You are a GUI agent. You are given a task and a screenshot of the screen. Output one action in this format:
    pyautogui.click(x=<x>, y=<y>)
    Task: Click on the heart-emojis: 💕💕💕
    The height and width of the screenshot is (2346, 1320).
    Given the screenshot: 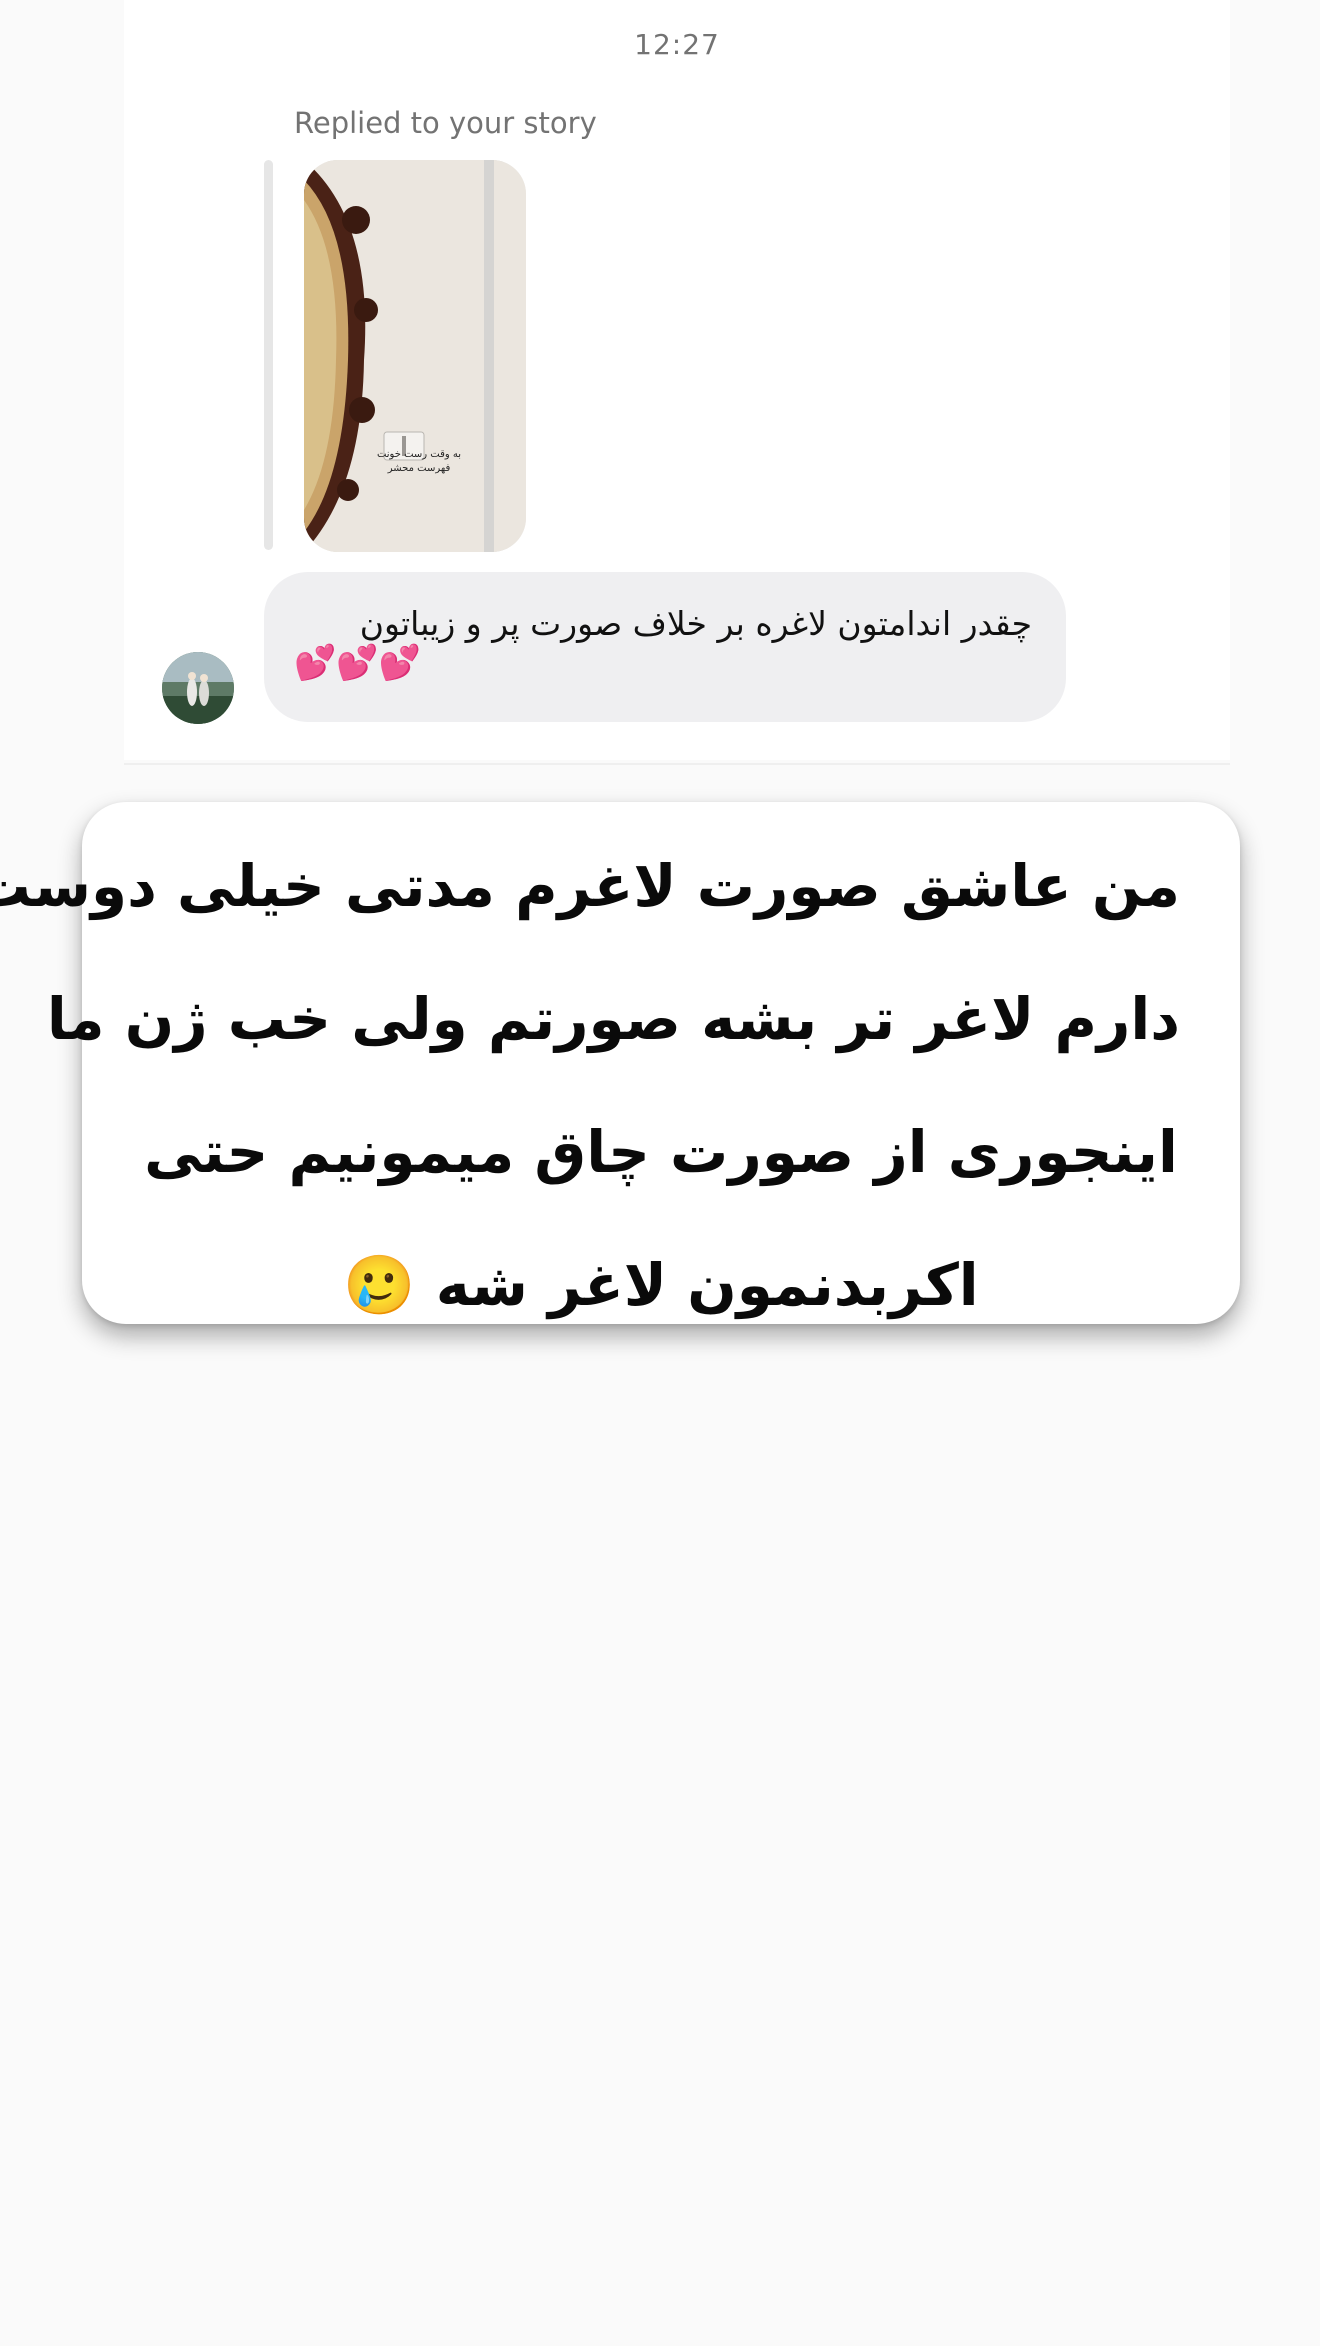 What is the action you would take?
    pyautogui.click(x=358, y=663)
    